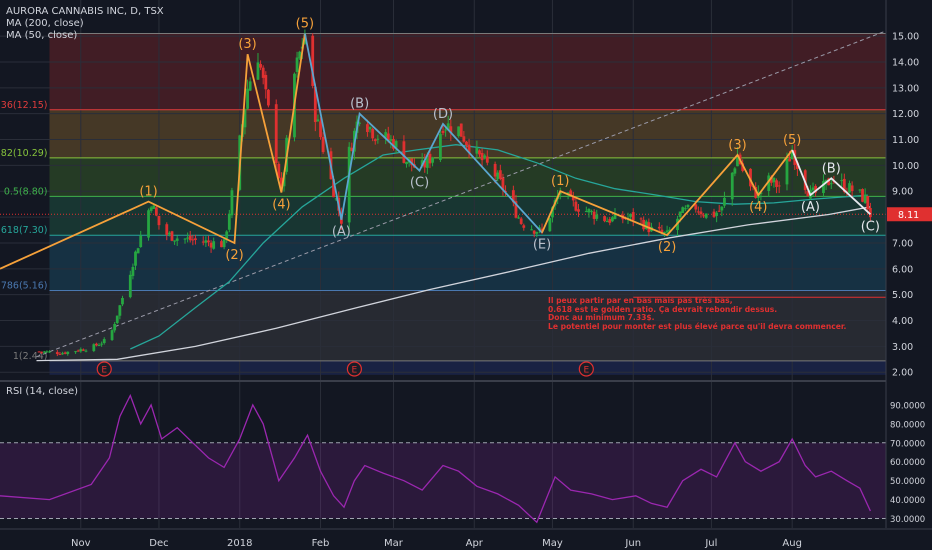  Describe the element at coordinates (81, 543) in the screenshot. I see `x-tick-label: Nov` at that location.